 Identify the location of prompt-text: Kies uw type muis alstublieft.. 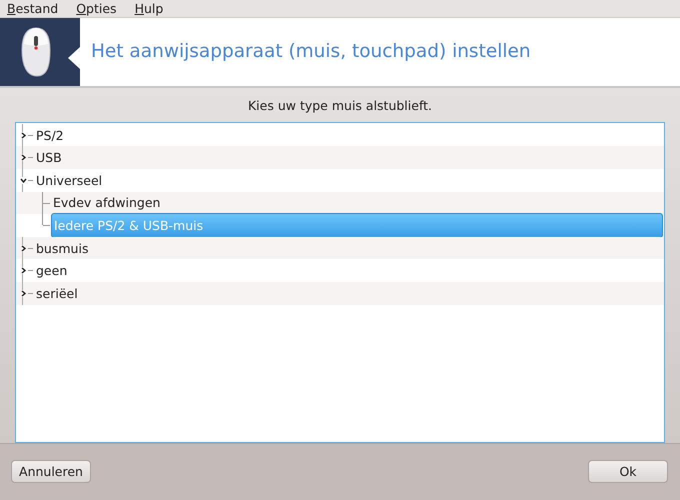
(339, 105).